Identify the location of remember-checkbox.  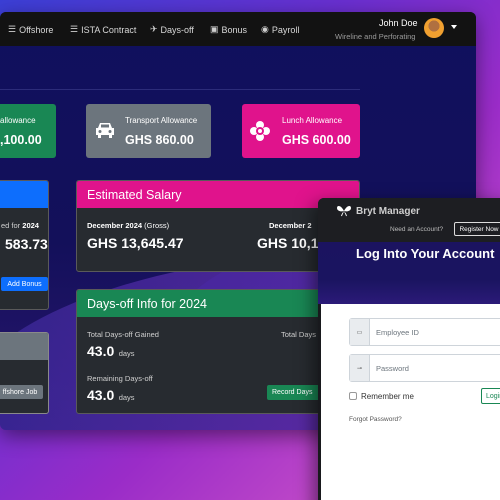
(353, 396).